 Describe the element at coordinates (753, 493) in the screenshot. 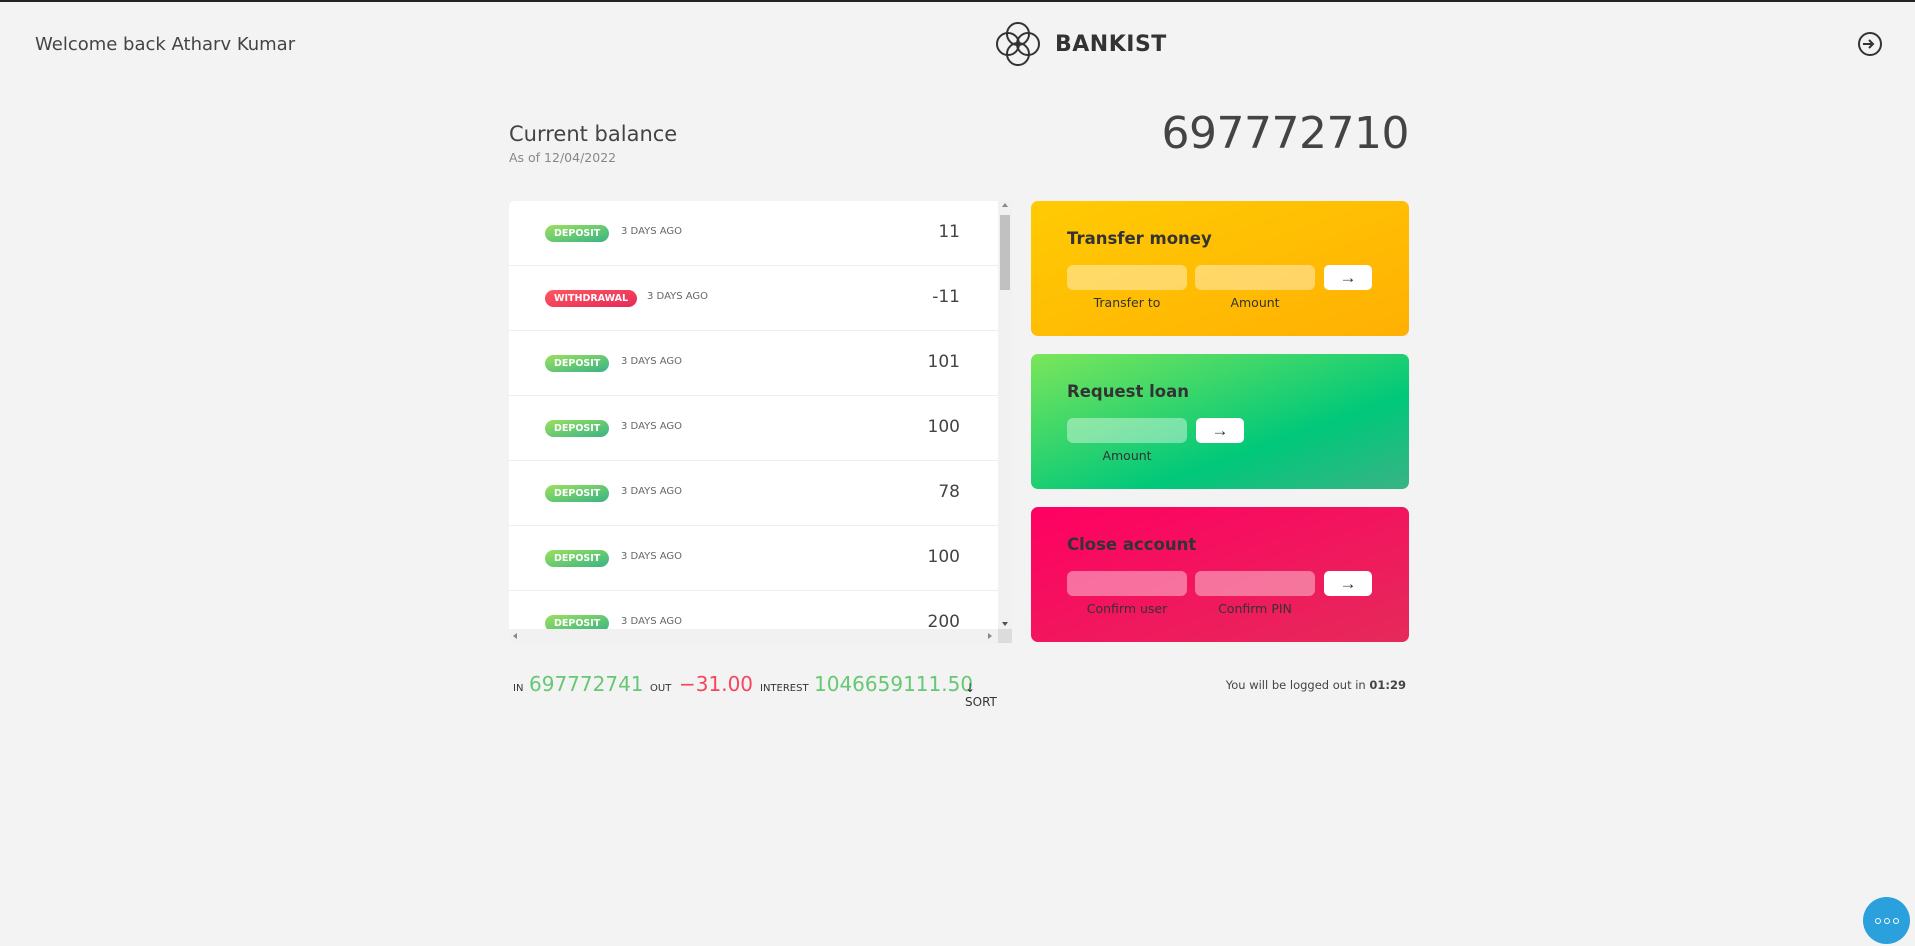

I see `movement-row: DEPOSIT 3 DAYS AGO 78` at that location.